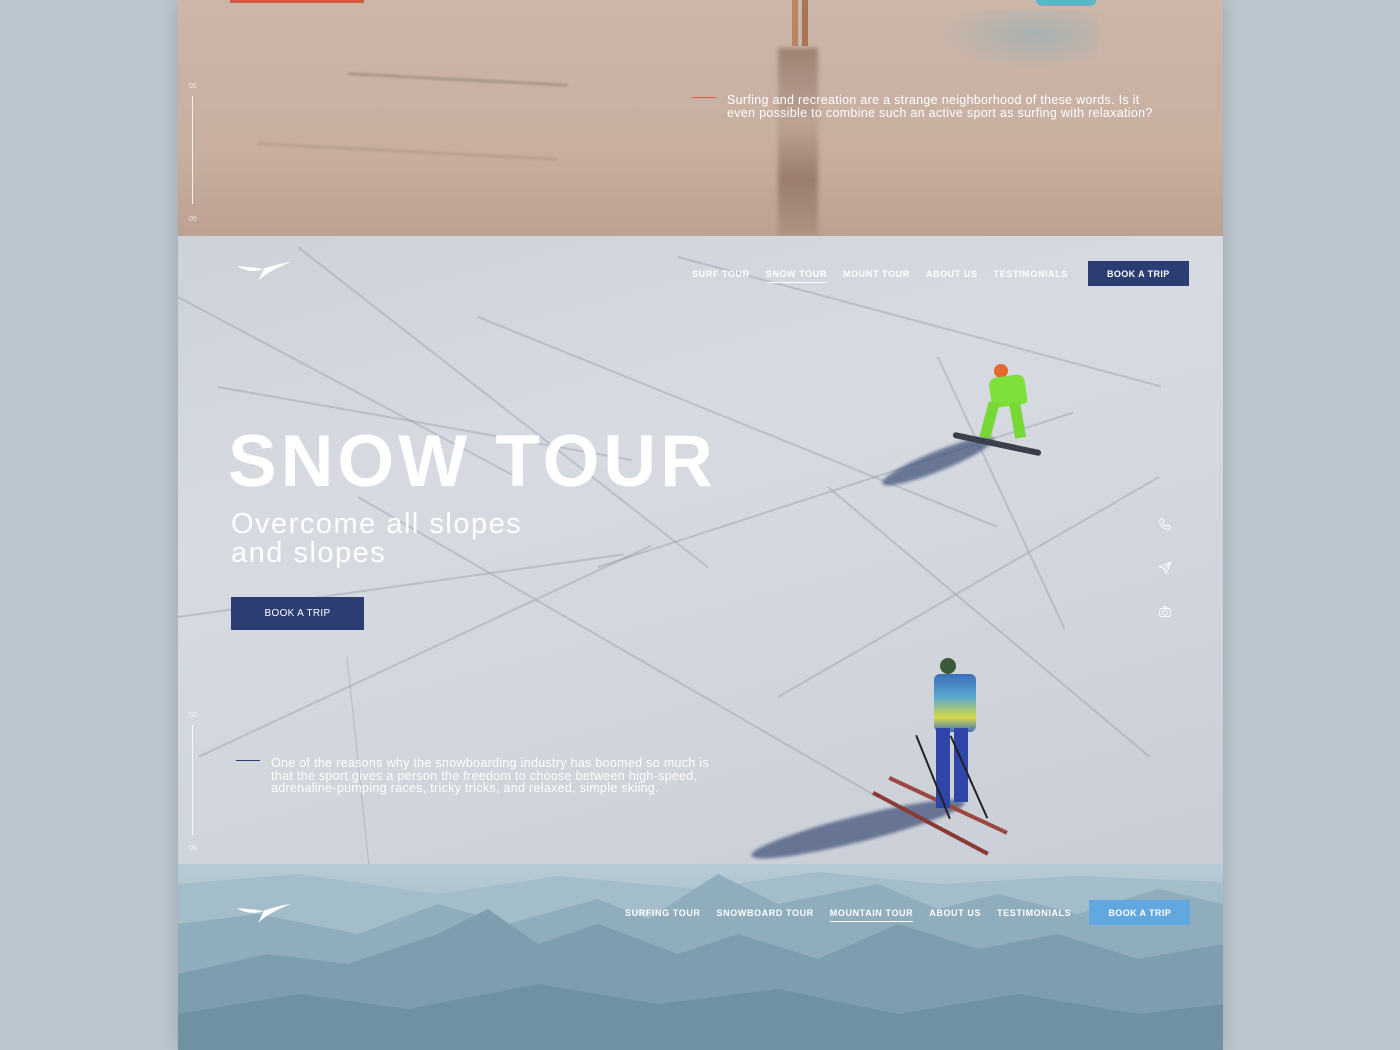 The image size is (1400, 1050). Describe the element at coordinates (1018, 40) in the screenshot. I see `surfboard-reflection` at that location.